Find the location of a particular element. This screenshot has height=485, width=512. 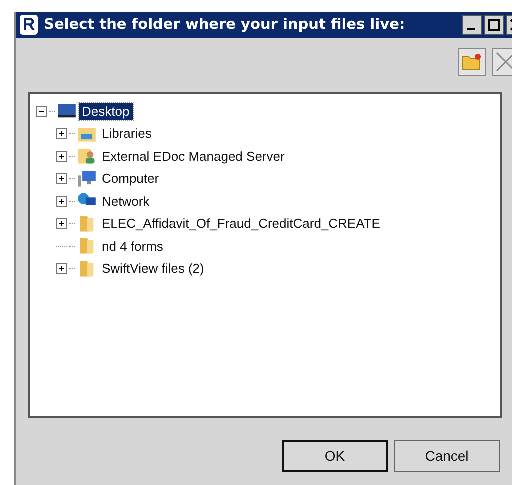

computer-icon is located at coordinates (87, 179).